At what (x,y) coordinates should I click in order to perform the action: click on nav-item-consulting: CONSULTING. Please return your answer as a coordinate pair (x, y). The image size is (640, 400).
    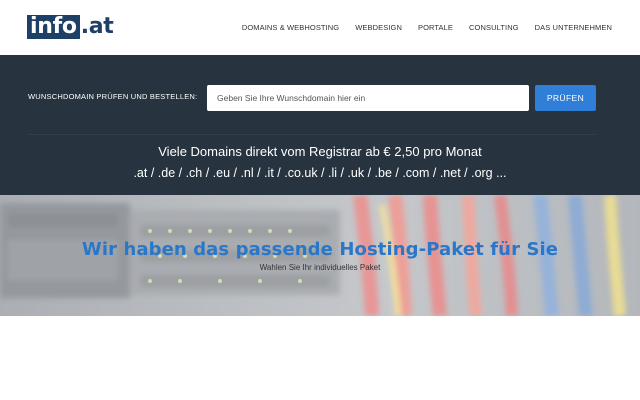
    Looking at the image, I should click on (494, 27).